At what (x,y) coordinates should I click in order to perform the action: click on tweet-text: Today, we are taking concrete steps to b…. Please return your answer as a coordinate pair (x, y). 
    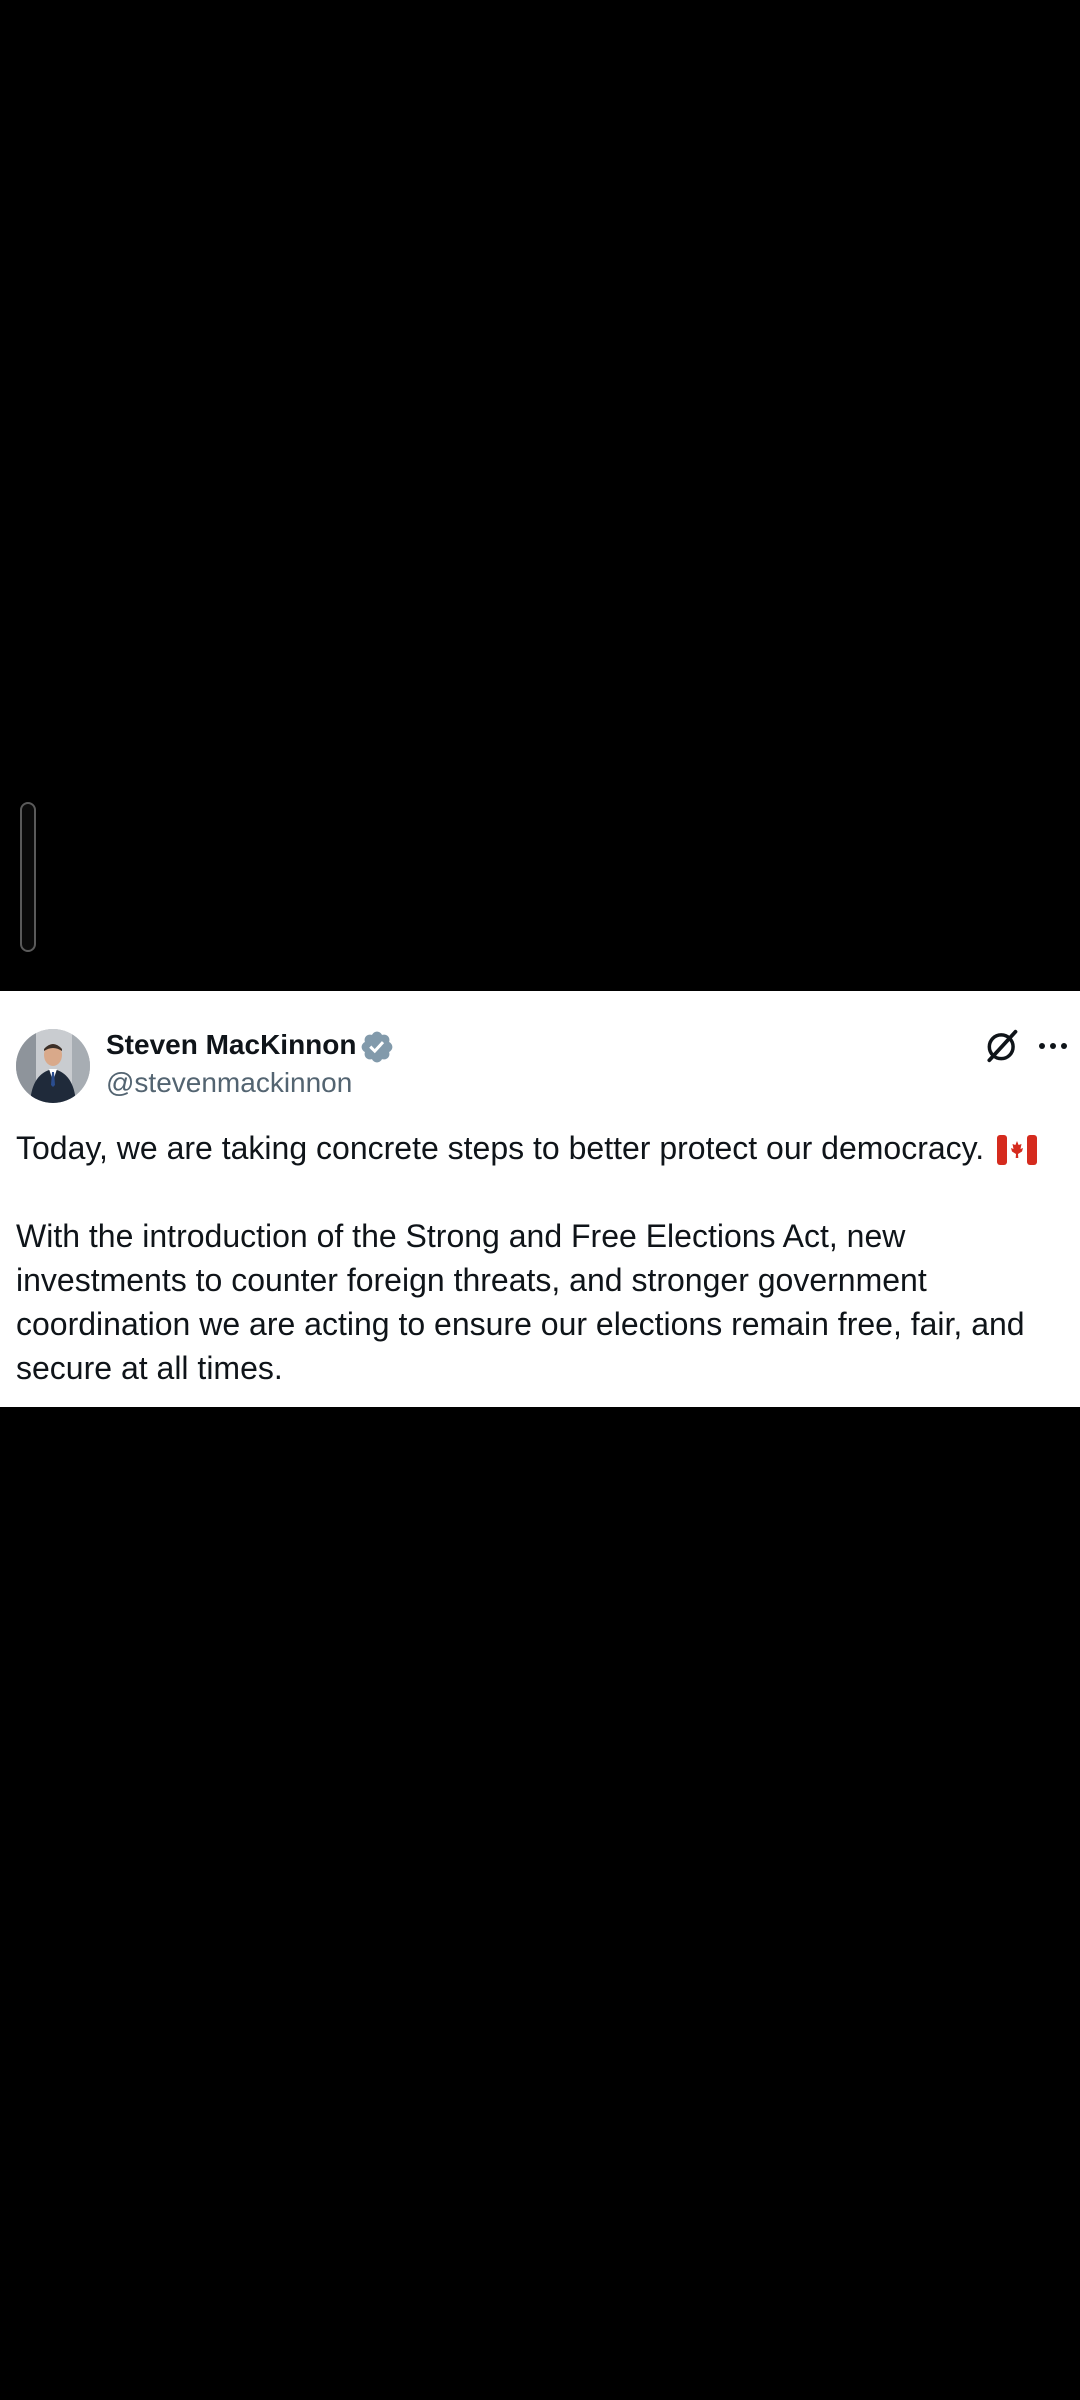
    Looking at the image, I should click on (541, 1258).